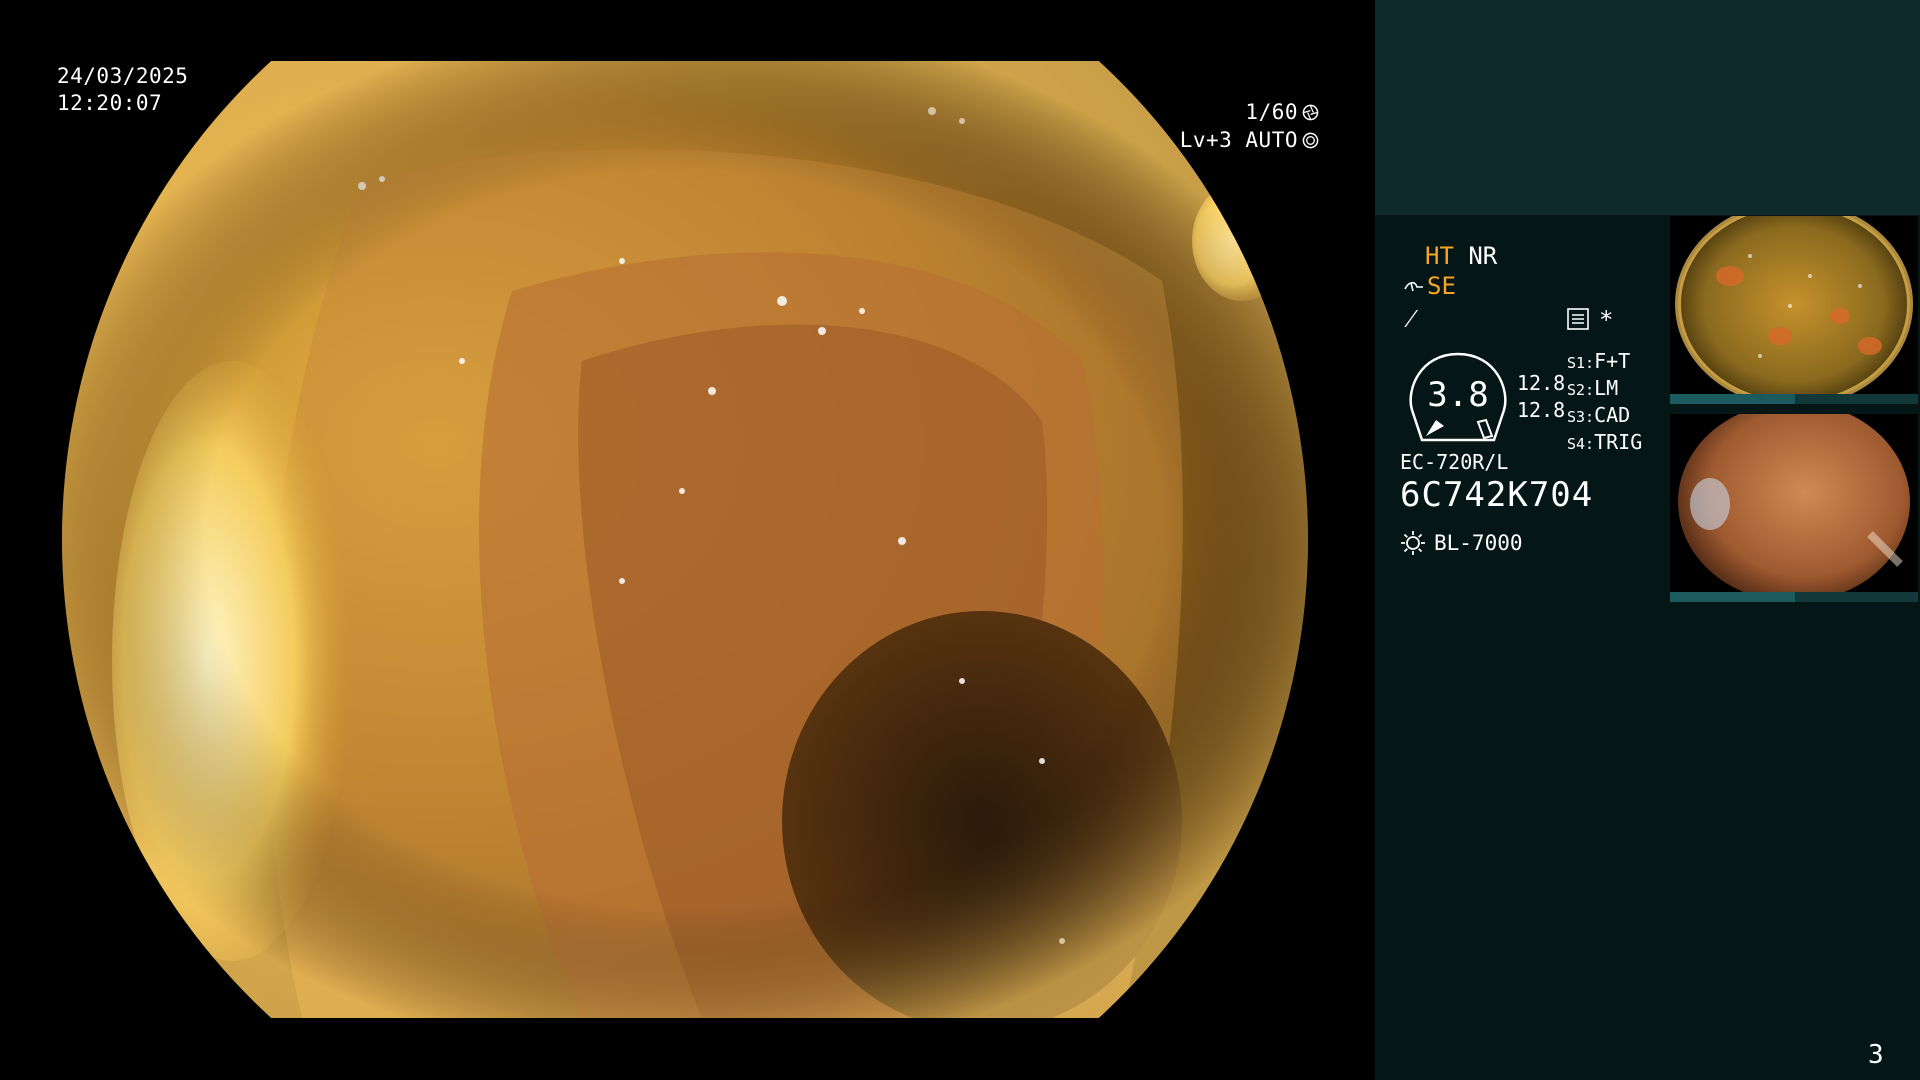  What do you see at coordinates (110, 103) in the screenshot?
I see `time-text: 12:20:07` at bounding box center [110, 103].